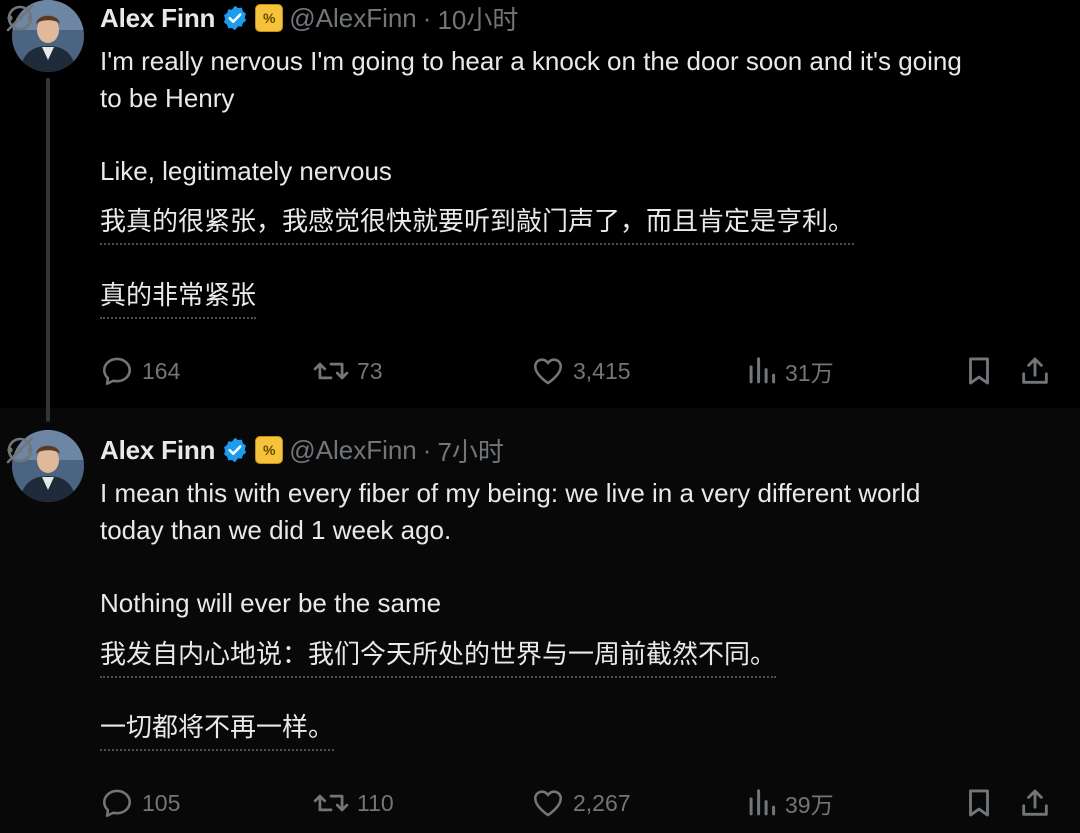 Image resolution: width=1080 pixels, height=833 pixels. I want to click on action-bar: 105 110 2,267 39万, so click(540, 803).